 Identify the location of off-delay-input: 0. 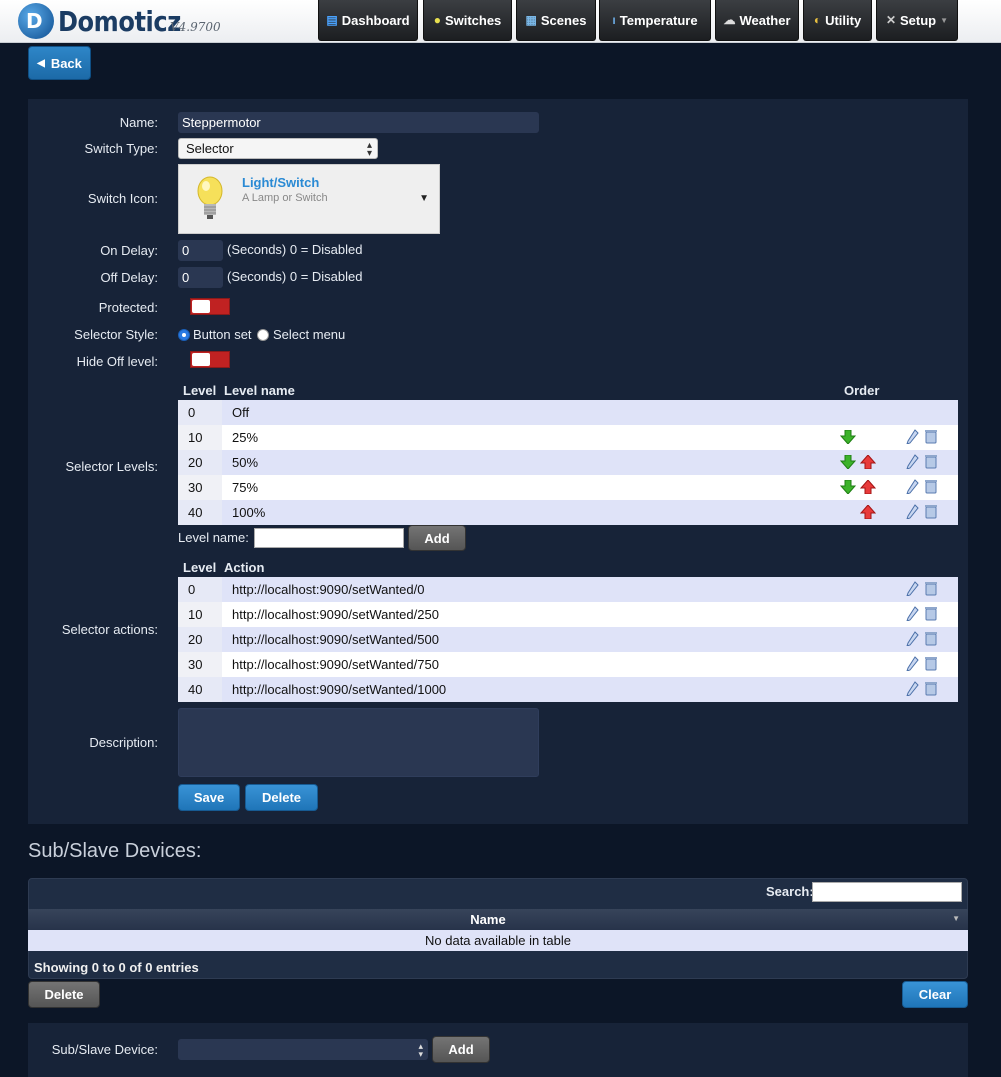
(200, 277).